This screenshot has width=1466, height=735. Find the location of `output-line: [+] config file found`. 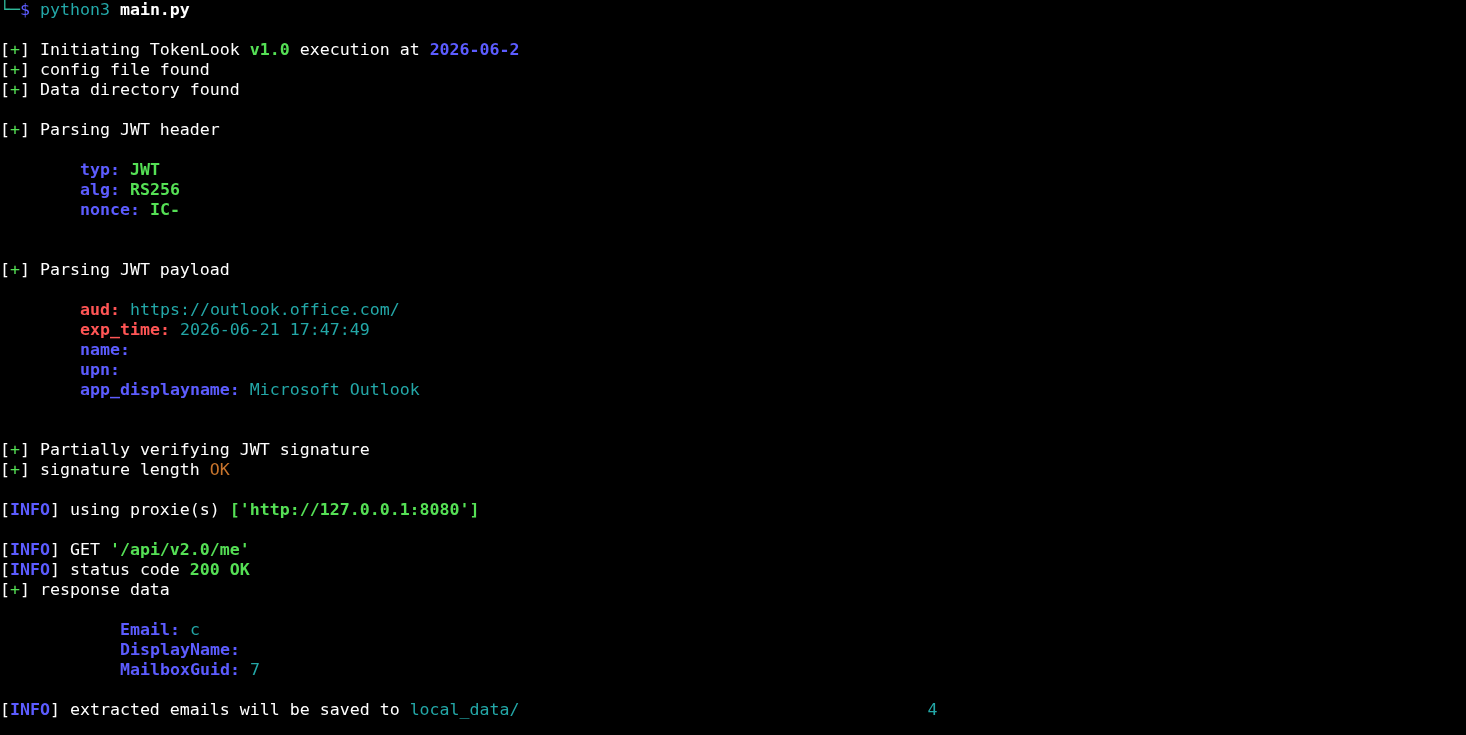

output-line: [+] config file found is located at coordinates (105, 70).